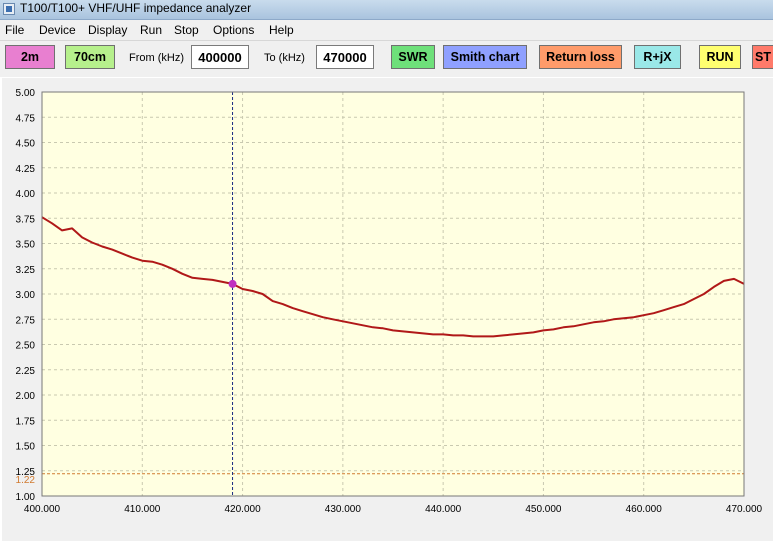  What do you see at coordinates (26, 245) in the screenshot?
I see `y-tick-label: 3.50` at bounding box center [26, 245].